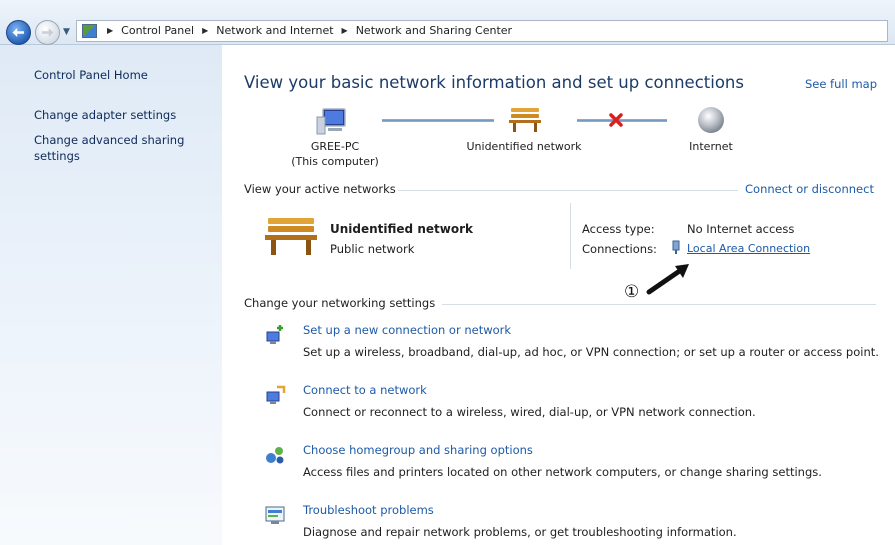 This screenshot has width=895, height=545. Describe the element at coordinates (372, 249) in the screenshot. I see `network-type-link: Public network` at that location.